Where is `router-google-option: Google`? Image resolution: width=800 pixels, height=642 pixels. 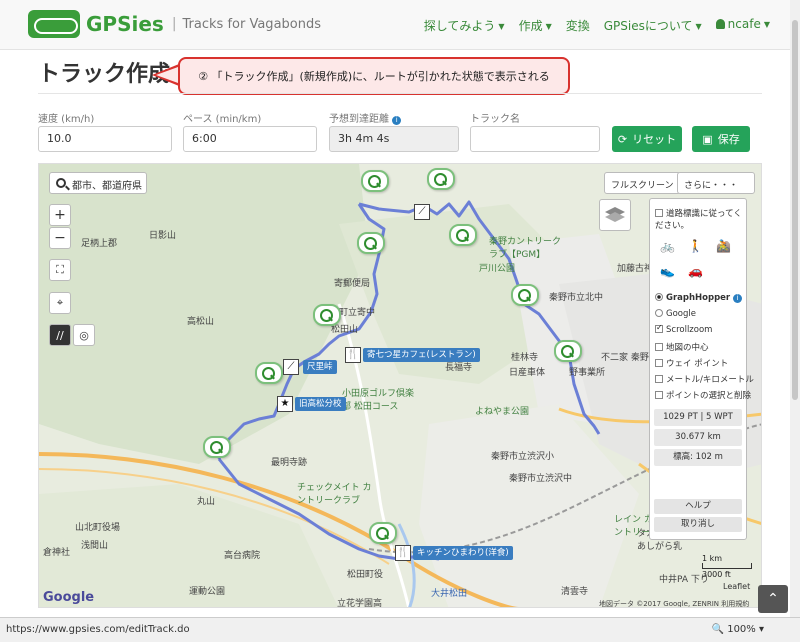 router-google-option: Google is located at coordinates (675, 314).